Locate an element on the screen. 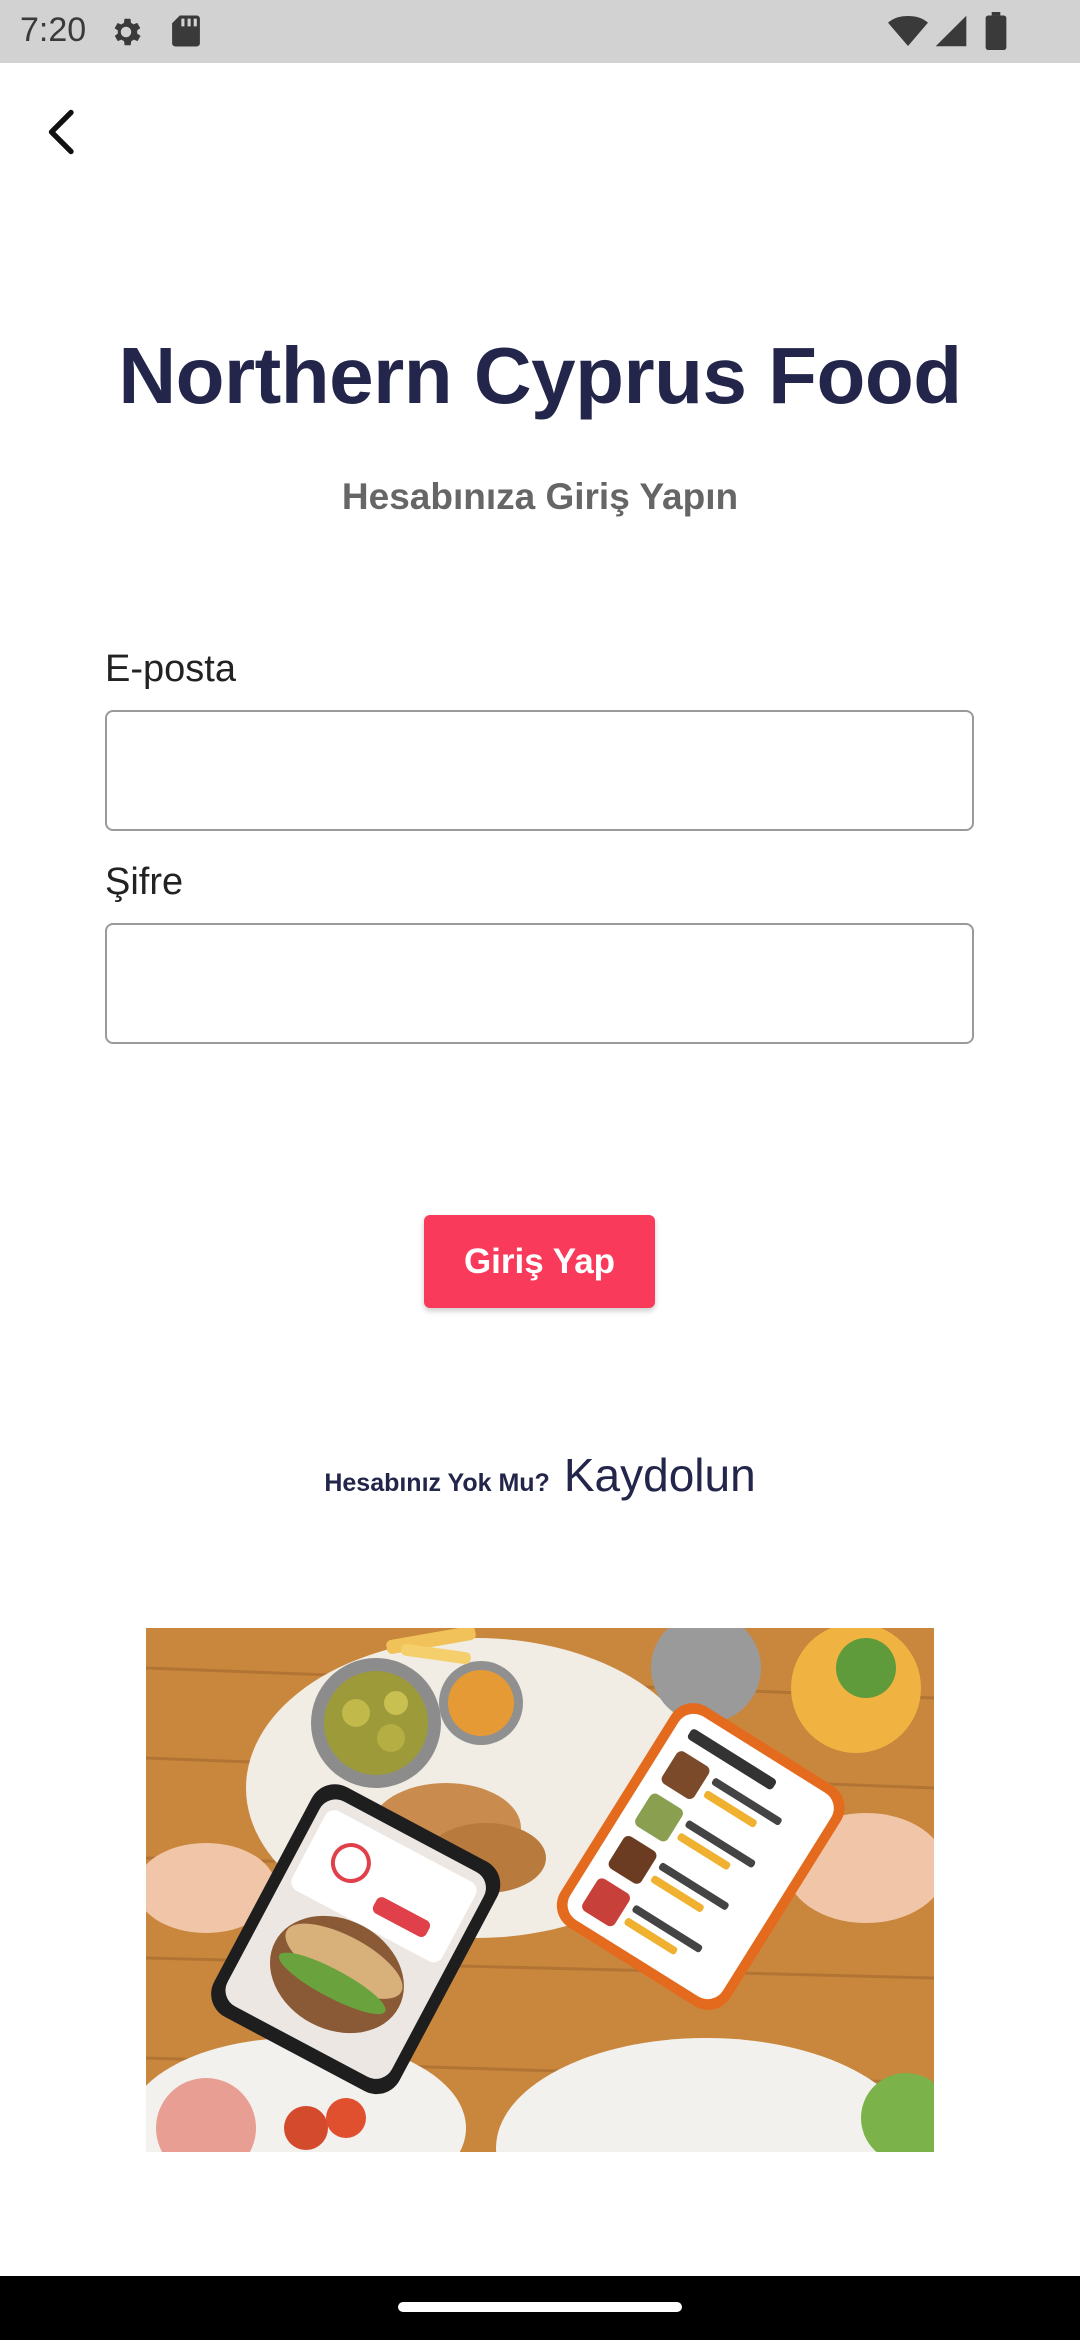 Image resolution: width=1080 pixels, height=2340 pixels. register-link: Kaydolun is located at coordinates (660, 1475).